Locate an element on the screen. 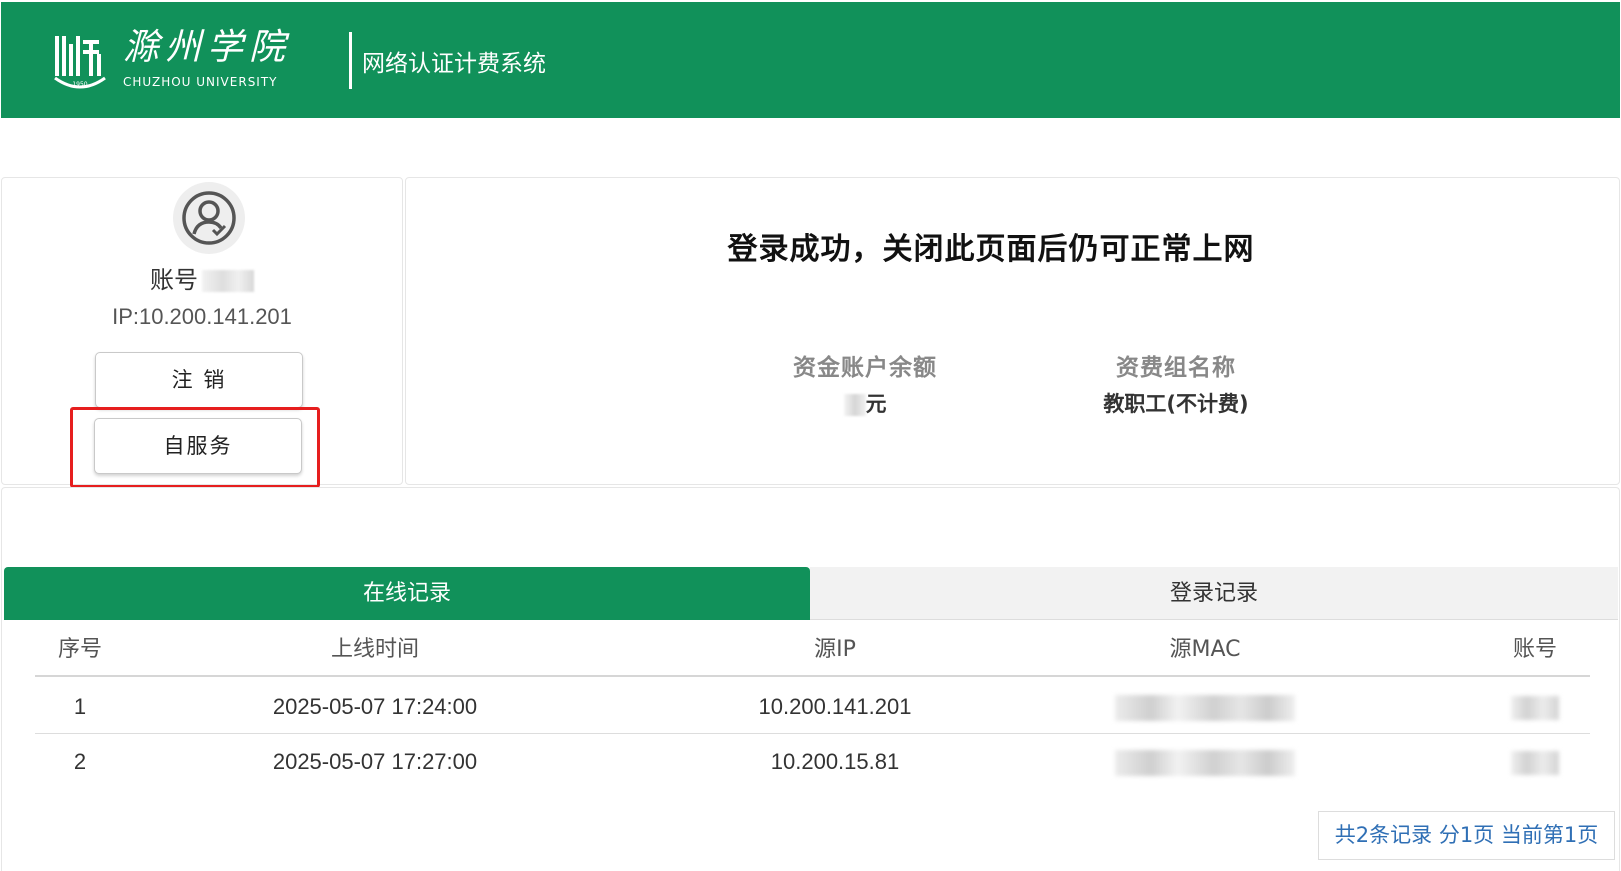 This screenshot has width=1621, height=871. balance-unit: 元 is located at coordinates (876, 404).